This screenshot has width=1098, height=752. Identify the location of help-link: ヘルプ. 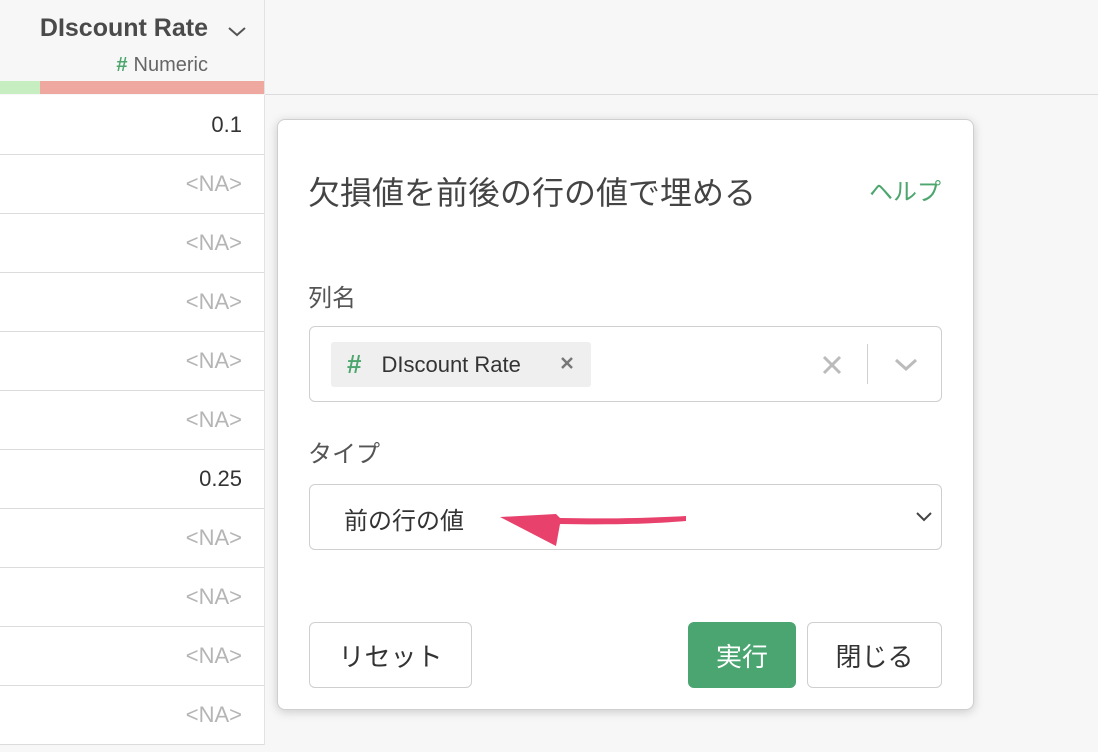
(905, 189).